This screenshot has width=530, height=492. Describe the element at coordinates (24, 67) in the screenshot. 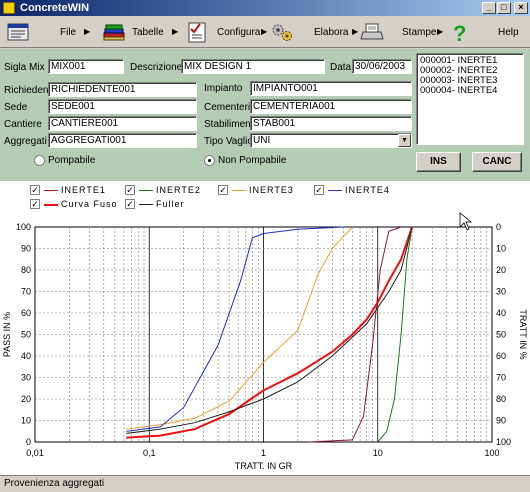

I see `sigla-mix-label: Sigla Mix` at that location.